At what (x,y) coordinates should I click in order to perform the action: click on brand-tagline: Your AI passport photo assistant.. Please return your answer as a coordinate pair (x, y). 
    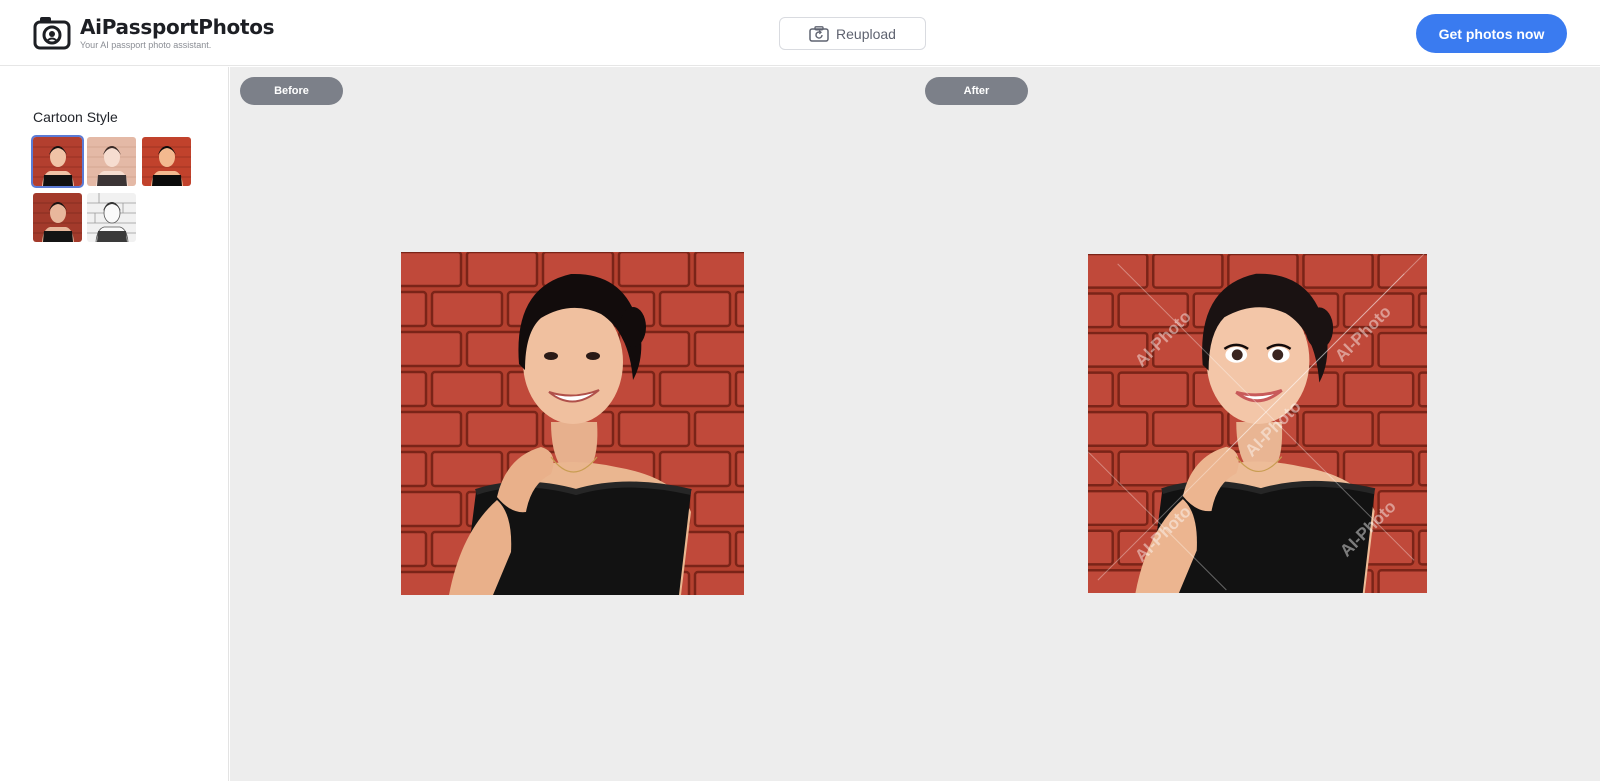
    Looking at the image, I should click on (146, 45).